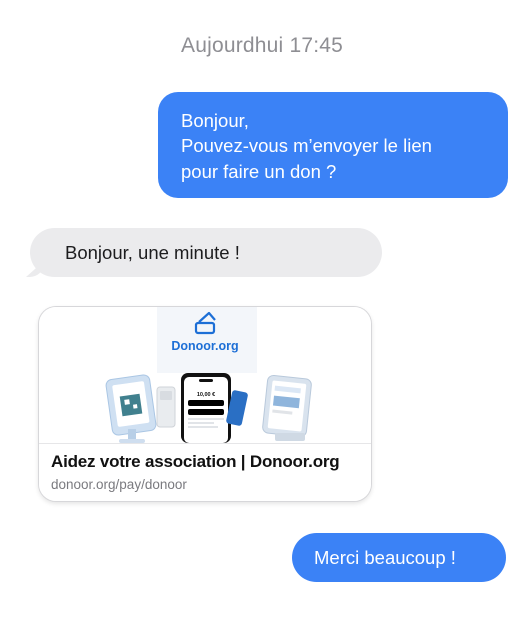 The image size is (524, 618). I want to click on message-text-line: Pouvez-vous m’envoyer le lien, so click(306, 145).